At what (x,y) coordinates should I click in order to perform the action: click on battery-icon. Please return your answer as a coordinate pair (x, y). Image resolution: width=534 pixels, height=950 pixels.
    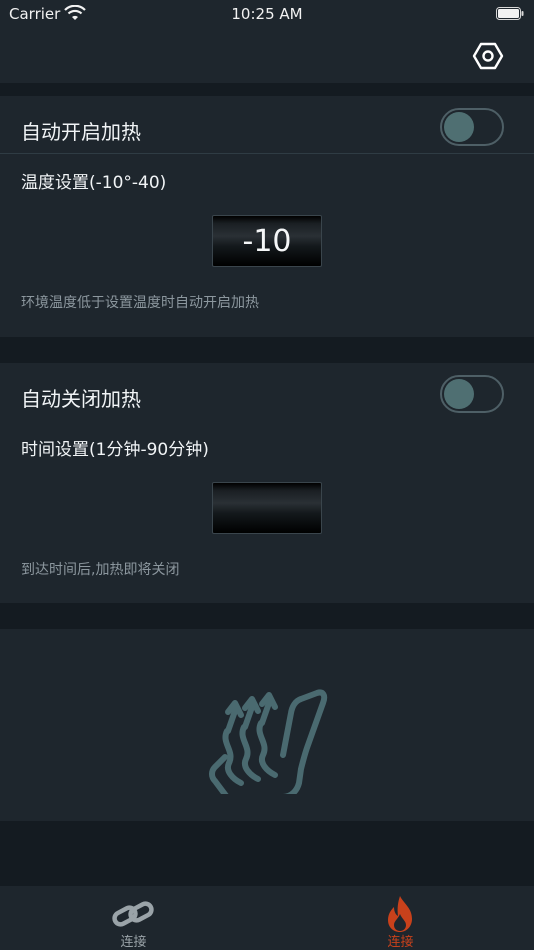
    Looking at the image, I should click on (510, 13).